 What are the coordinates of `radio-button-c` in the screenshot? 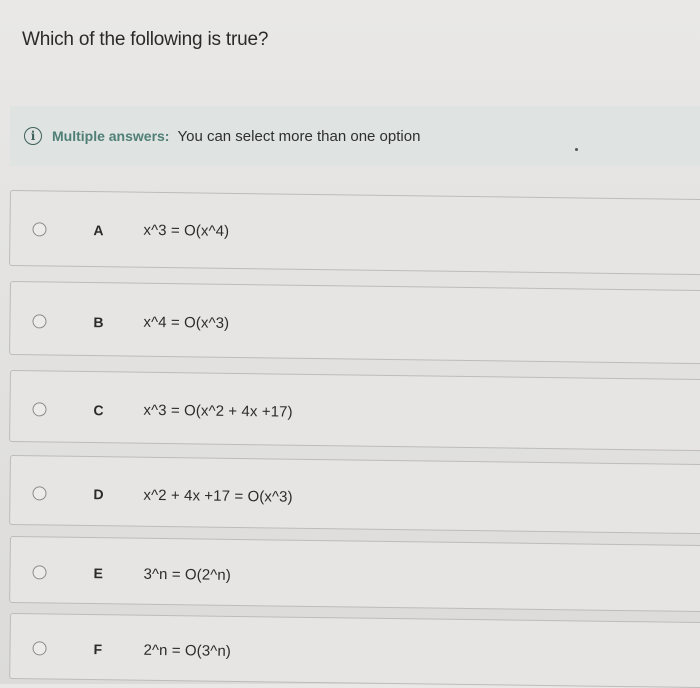 It's located at (39, 409).